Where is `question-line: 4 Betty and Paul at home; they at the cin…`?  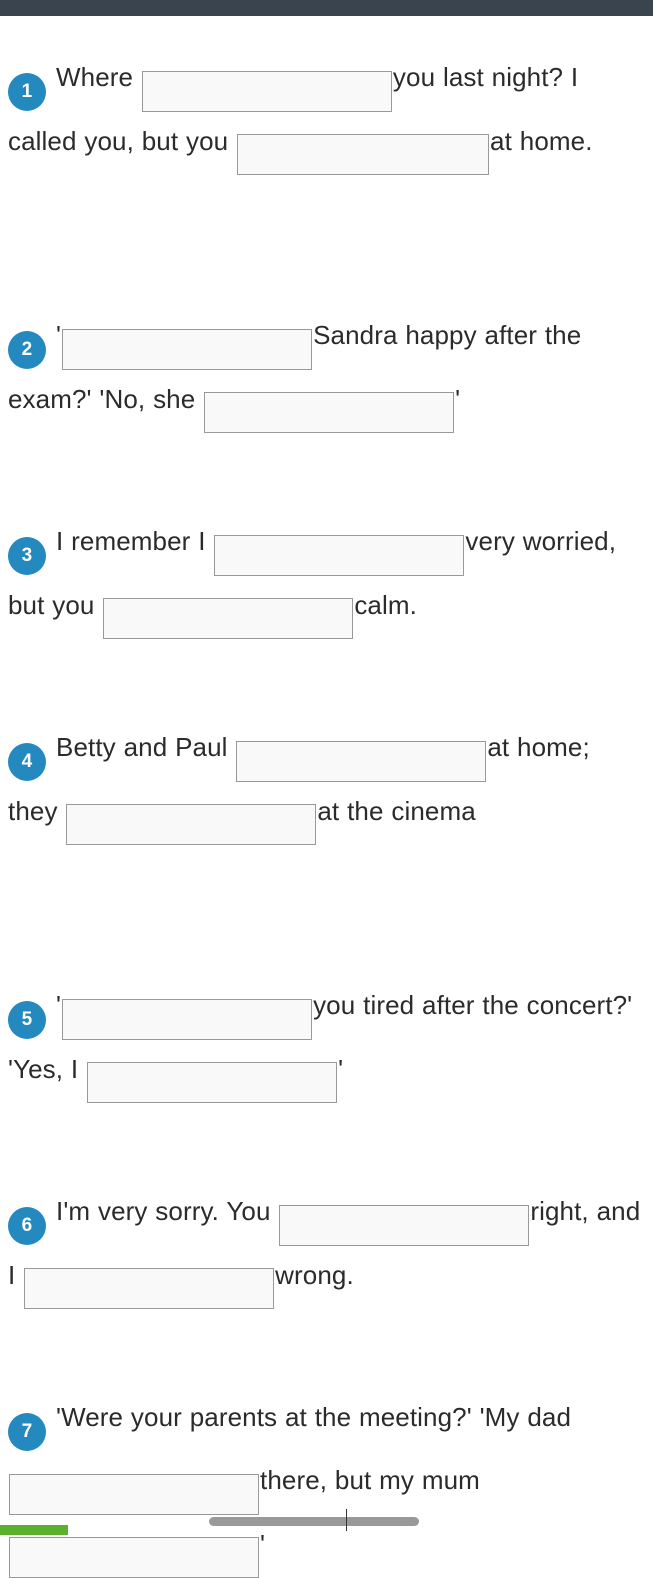
question-line: 4 Betty and Paul at home; they at the cin… is located at coordinates (326, 781).